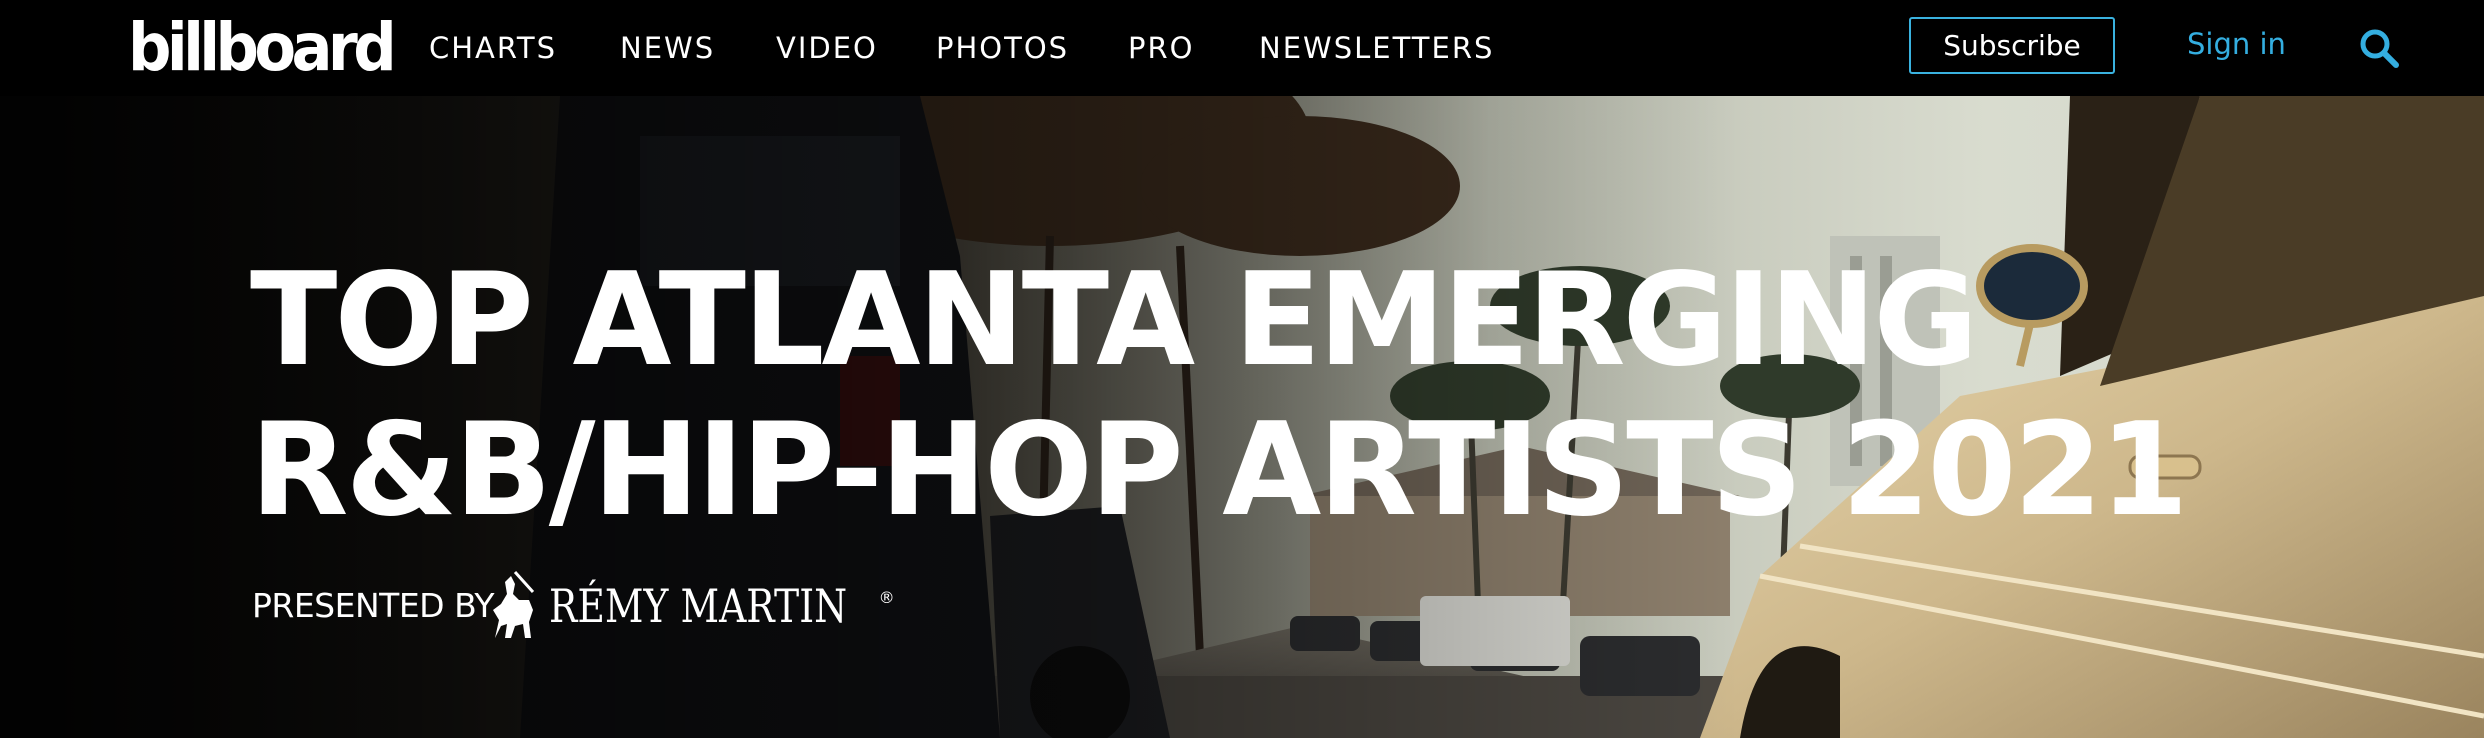 This screenshot has width=2484, height=738. Describe the element at coordinates (373, 605) in the screenshot. I see `presented-by-label: PRESENTED BY` at that location.